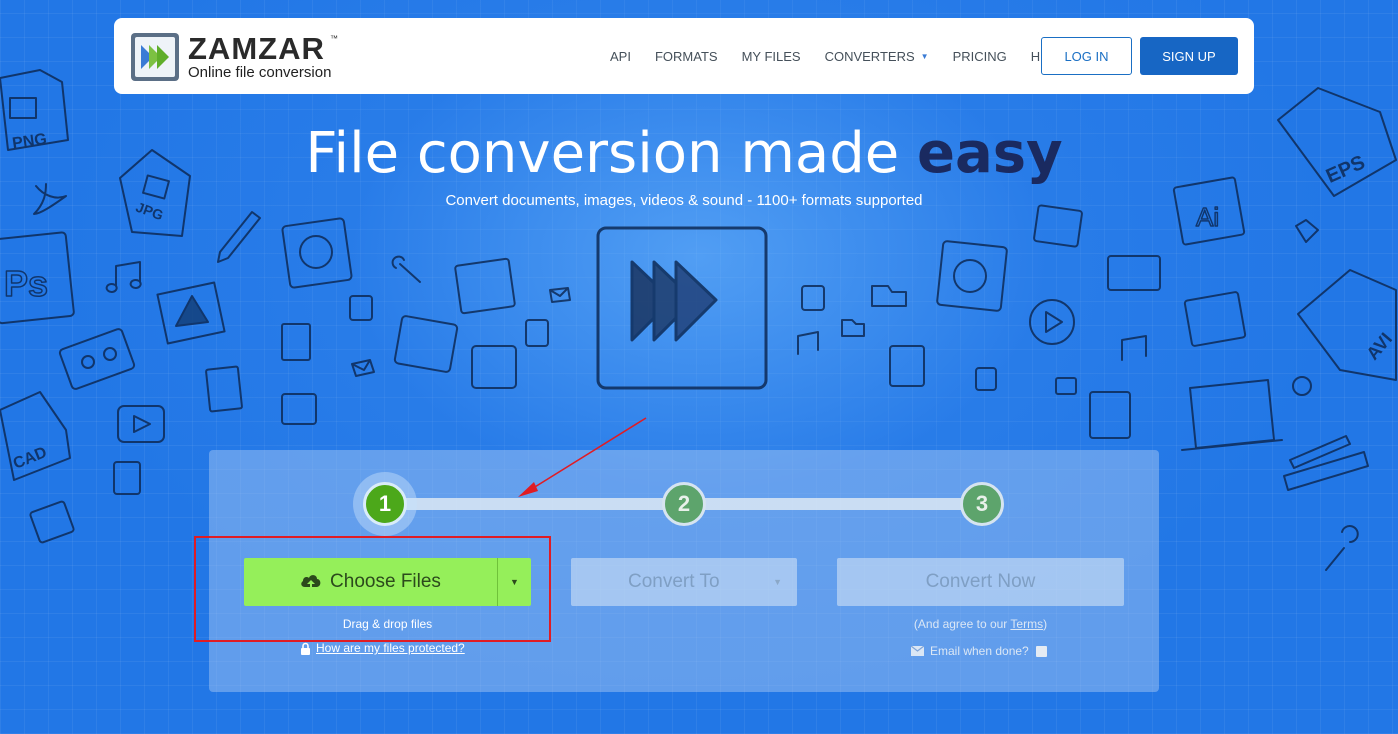  I want to click on nav-item-label: FORMATS, so click(686, 56).